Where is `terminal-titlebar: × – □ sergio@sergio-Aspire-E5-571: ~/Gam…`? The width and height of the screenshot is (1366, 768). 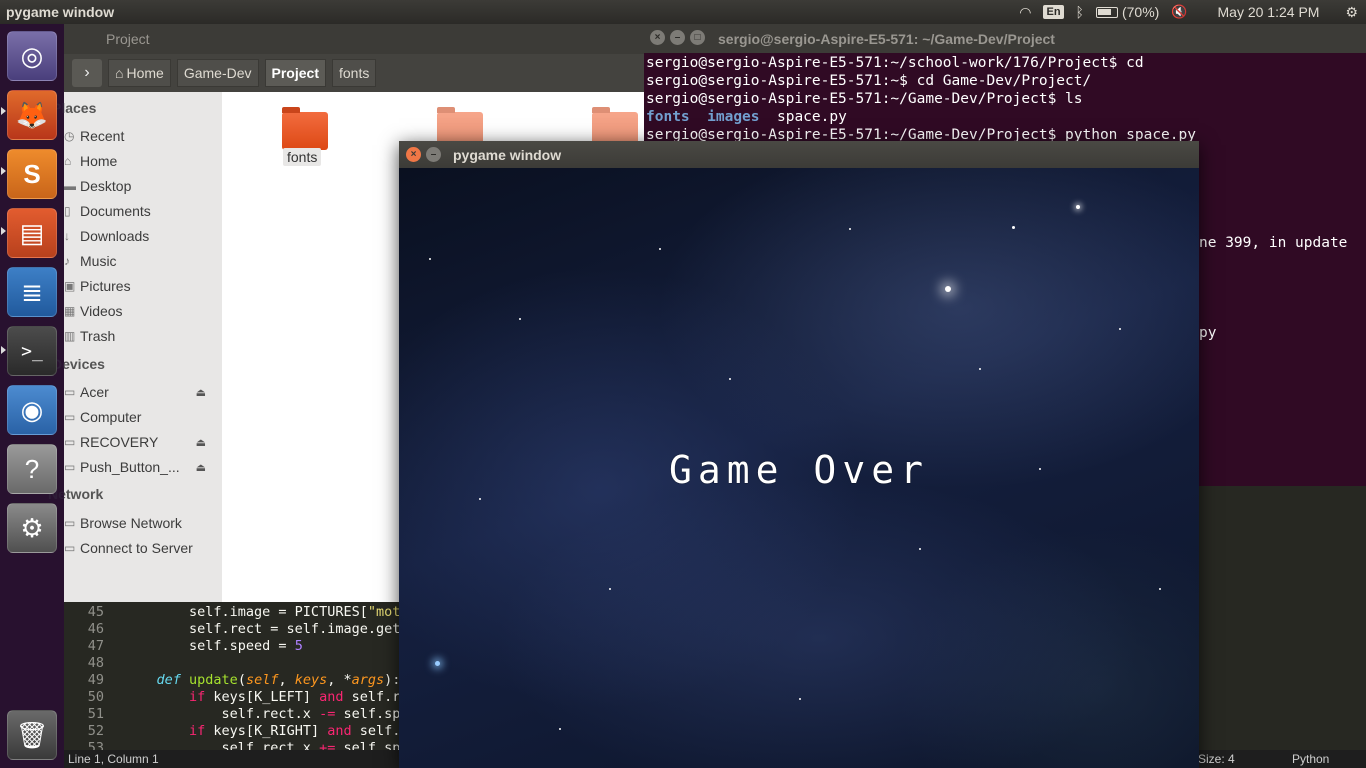
terminal-titlebar: × – □ sergio@sergio-Aspire-E5-571: ~/Gam… is located at coordinates (1005, 38).